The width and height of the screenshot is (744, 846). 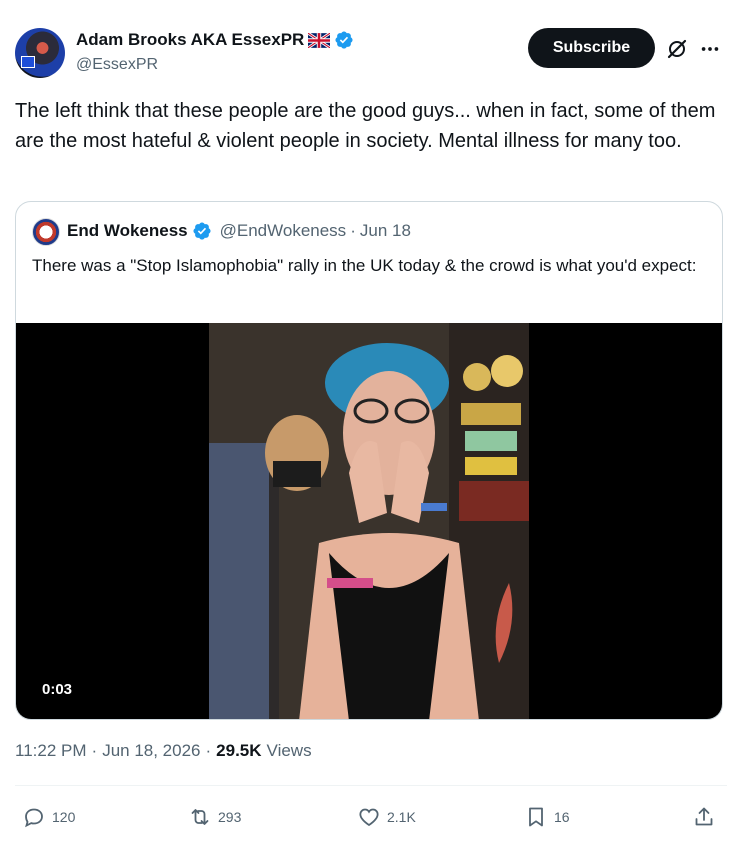 What do you see at coordinates (239, 750) in the screenshot?
I see `views-count: 29.5K` at bounding box center [239, 750].